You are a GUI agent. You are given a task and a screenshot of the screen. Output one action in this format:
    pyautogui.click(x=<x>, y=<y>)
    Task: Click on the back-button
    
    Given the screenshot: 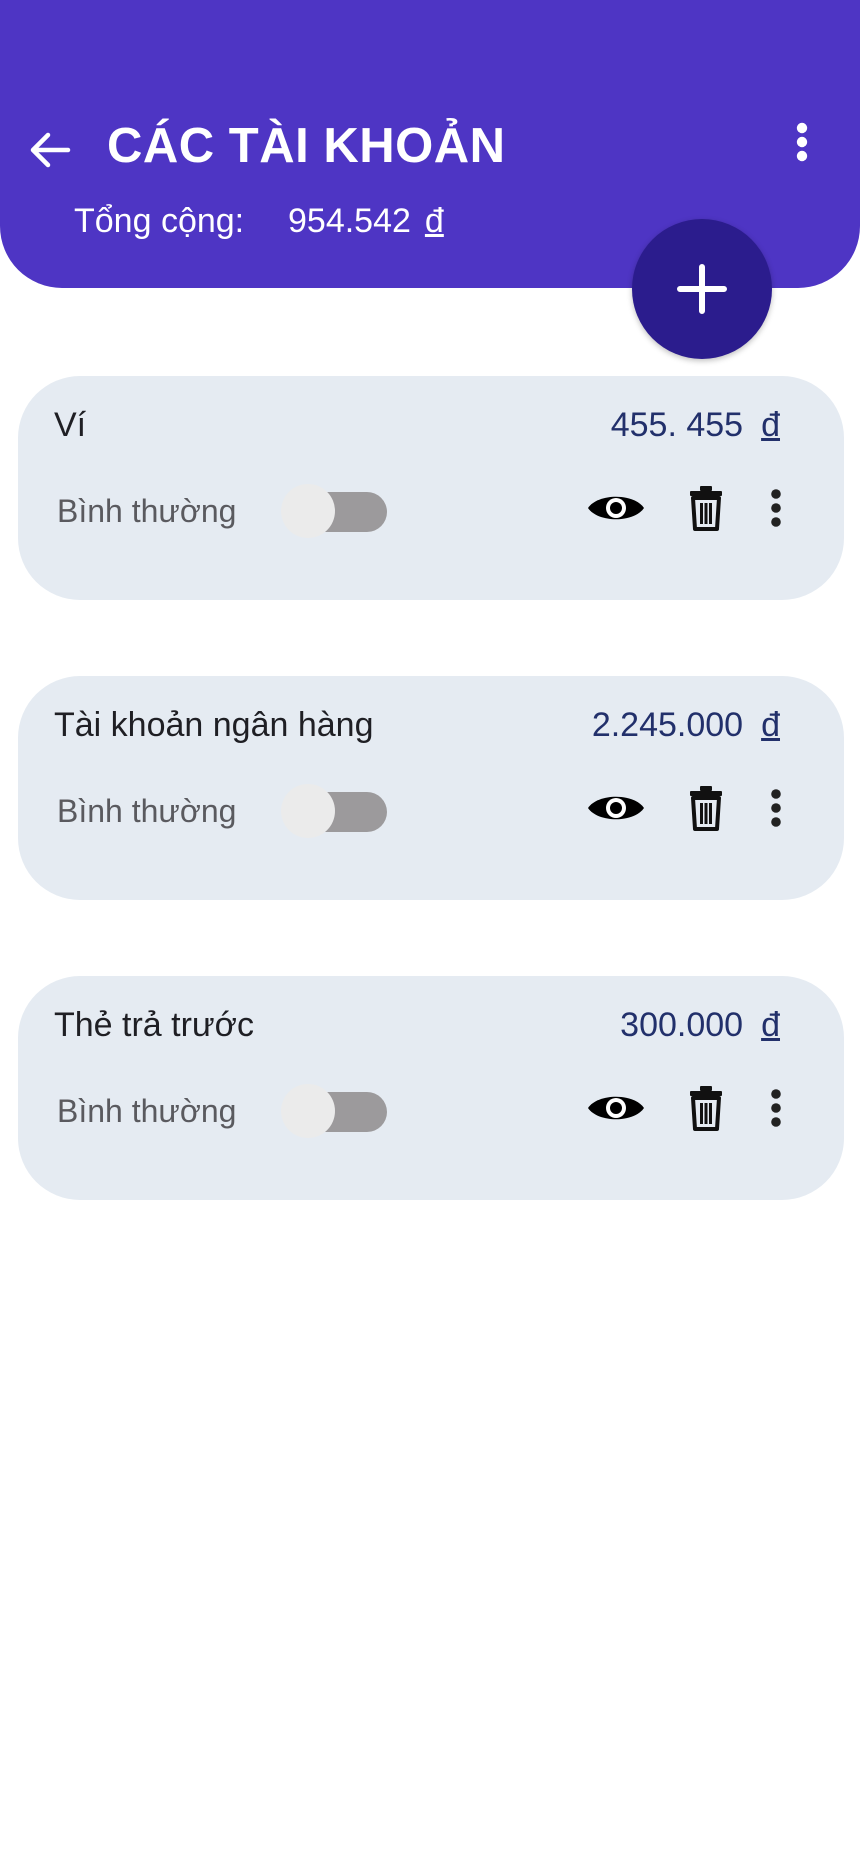 What is the action you would take?
    pyautogui.click(x=50, y=150)
    